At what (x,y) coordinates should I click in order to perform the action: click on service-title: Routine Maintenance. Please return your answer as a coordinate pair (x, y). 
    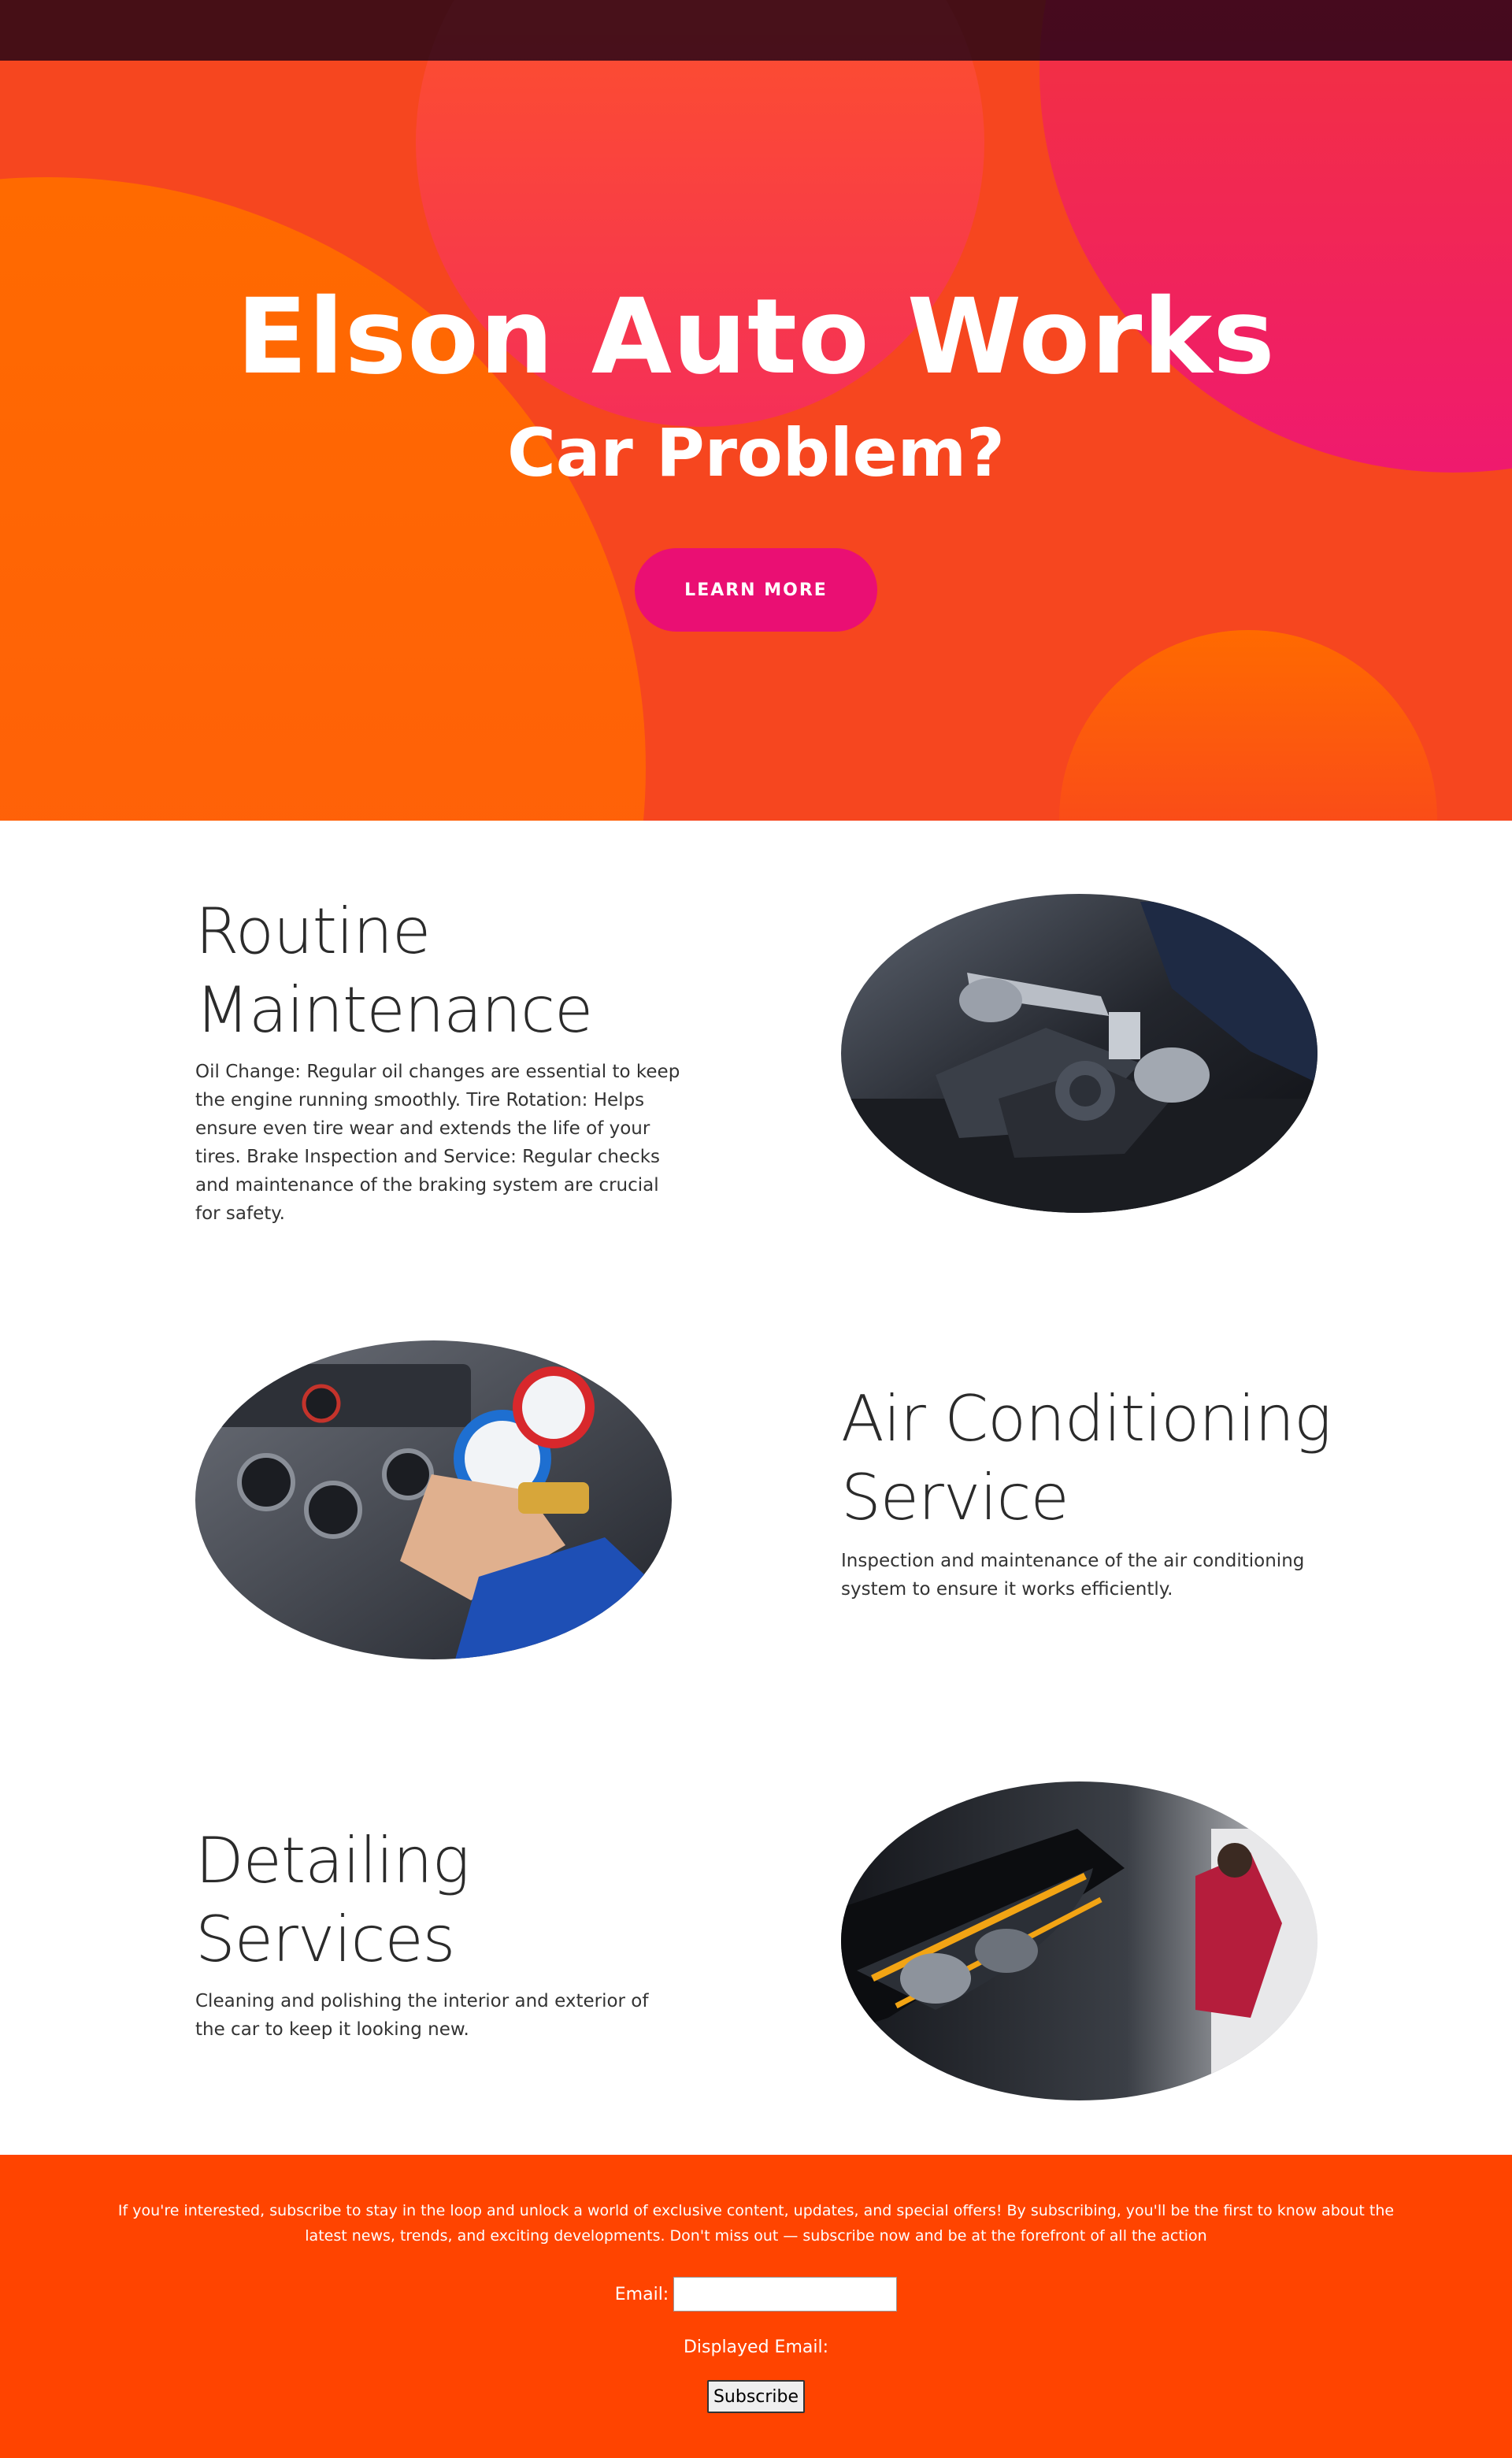
    Looking at the image, I should click on (394, 971).